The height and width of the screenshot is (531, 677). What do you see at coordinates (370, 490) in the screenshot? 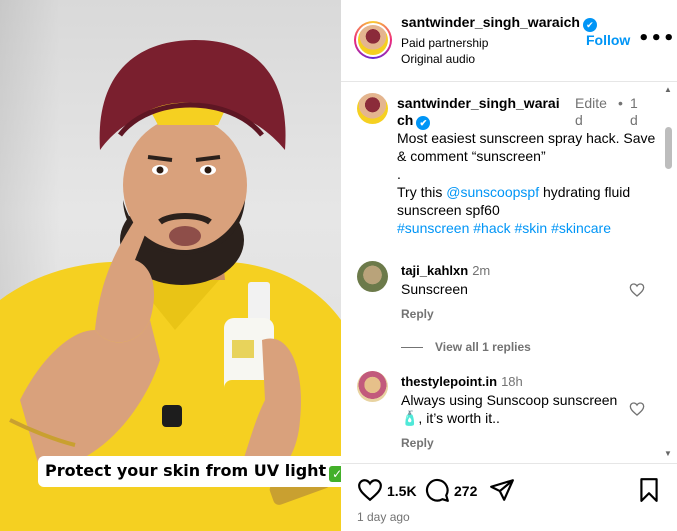
I see `like-heart-icon` at bounding box center [370, 490].